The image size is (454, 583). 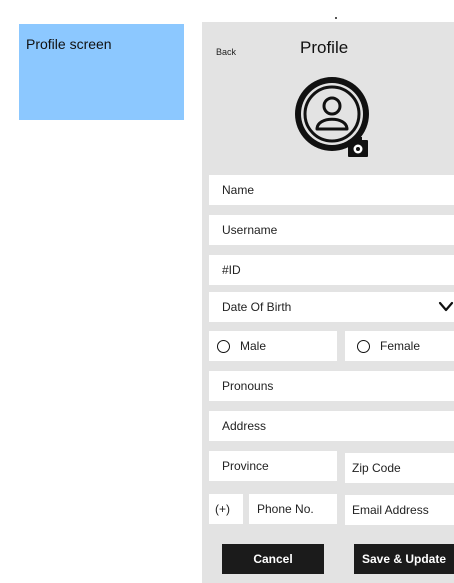 I want to click on address-field: Address, so click(x=331, y=426).